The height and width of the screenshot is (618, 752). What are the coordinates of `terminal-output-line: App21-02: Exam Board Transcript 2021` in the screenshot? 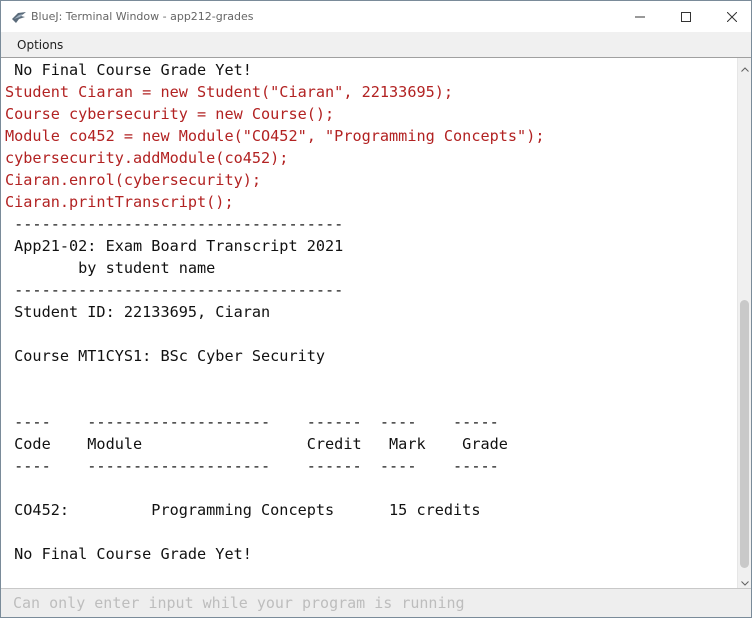 It's located at (174, 246).